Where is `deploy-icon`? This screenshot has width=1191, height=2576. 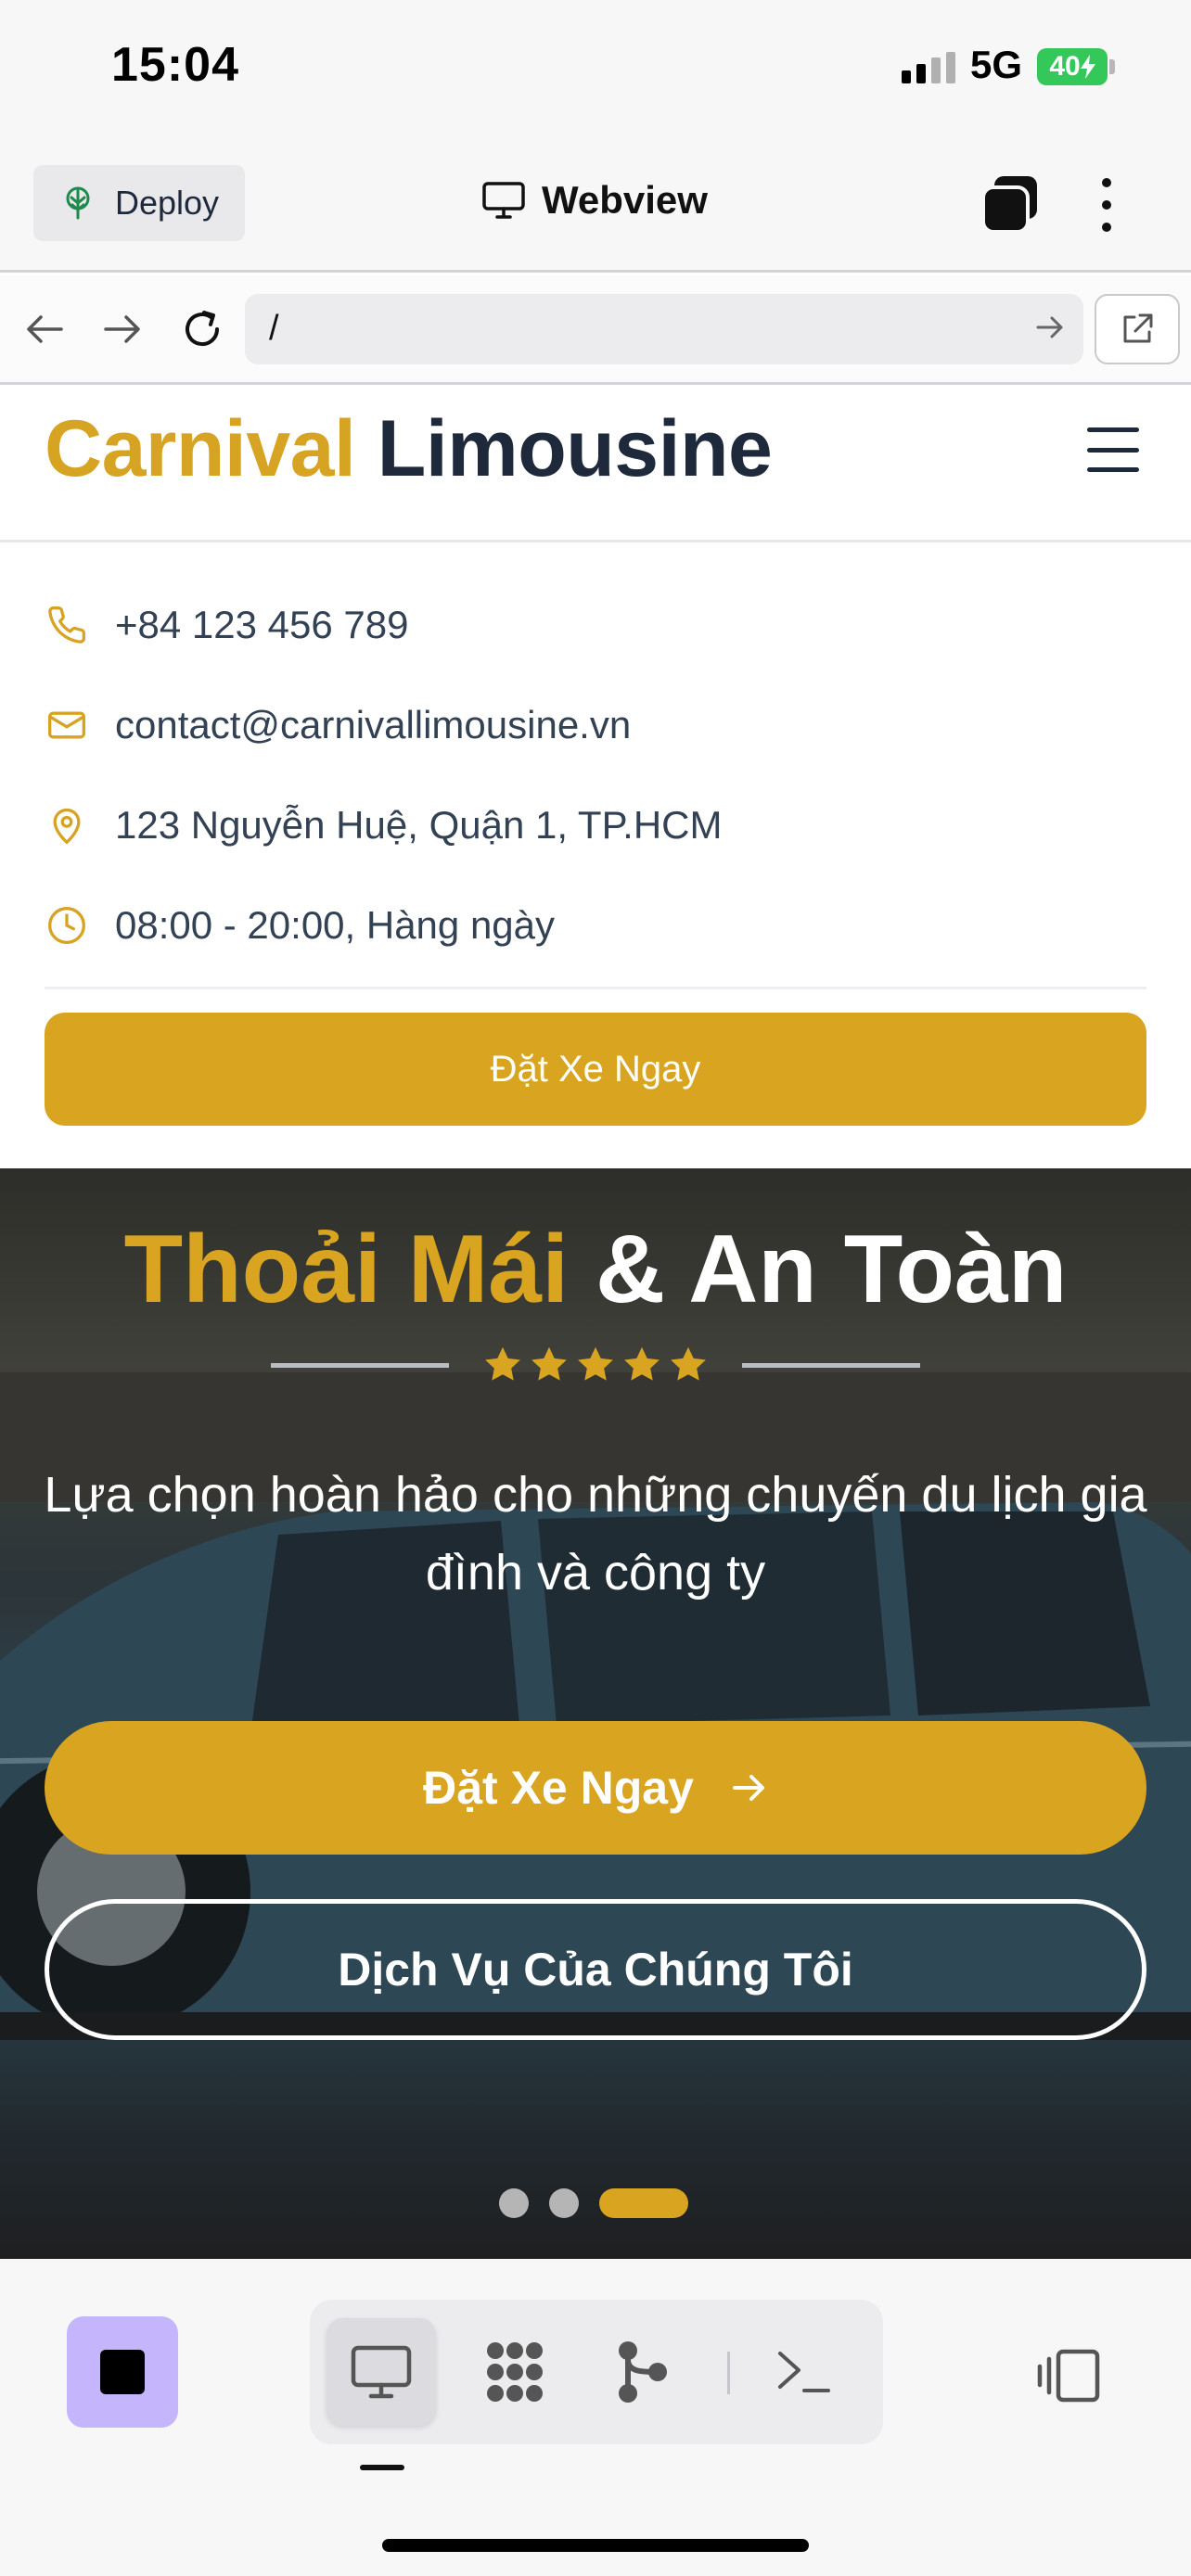 deploy-icon is located at coordinates (78, 203).